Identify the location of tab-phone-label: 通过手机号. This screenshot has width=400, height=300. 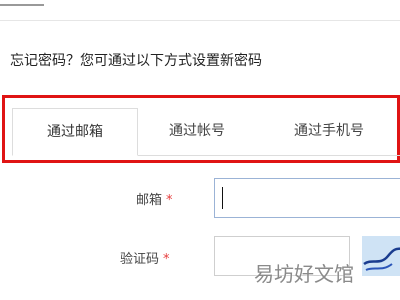
(329, 131).